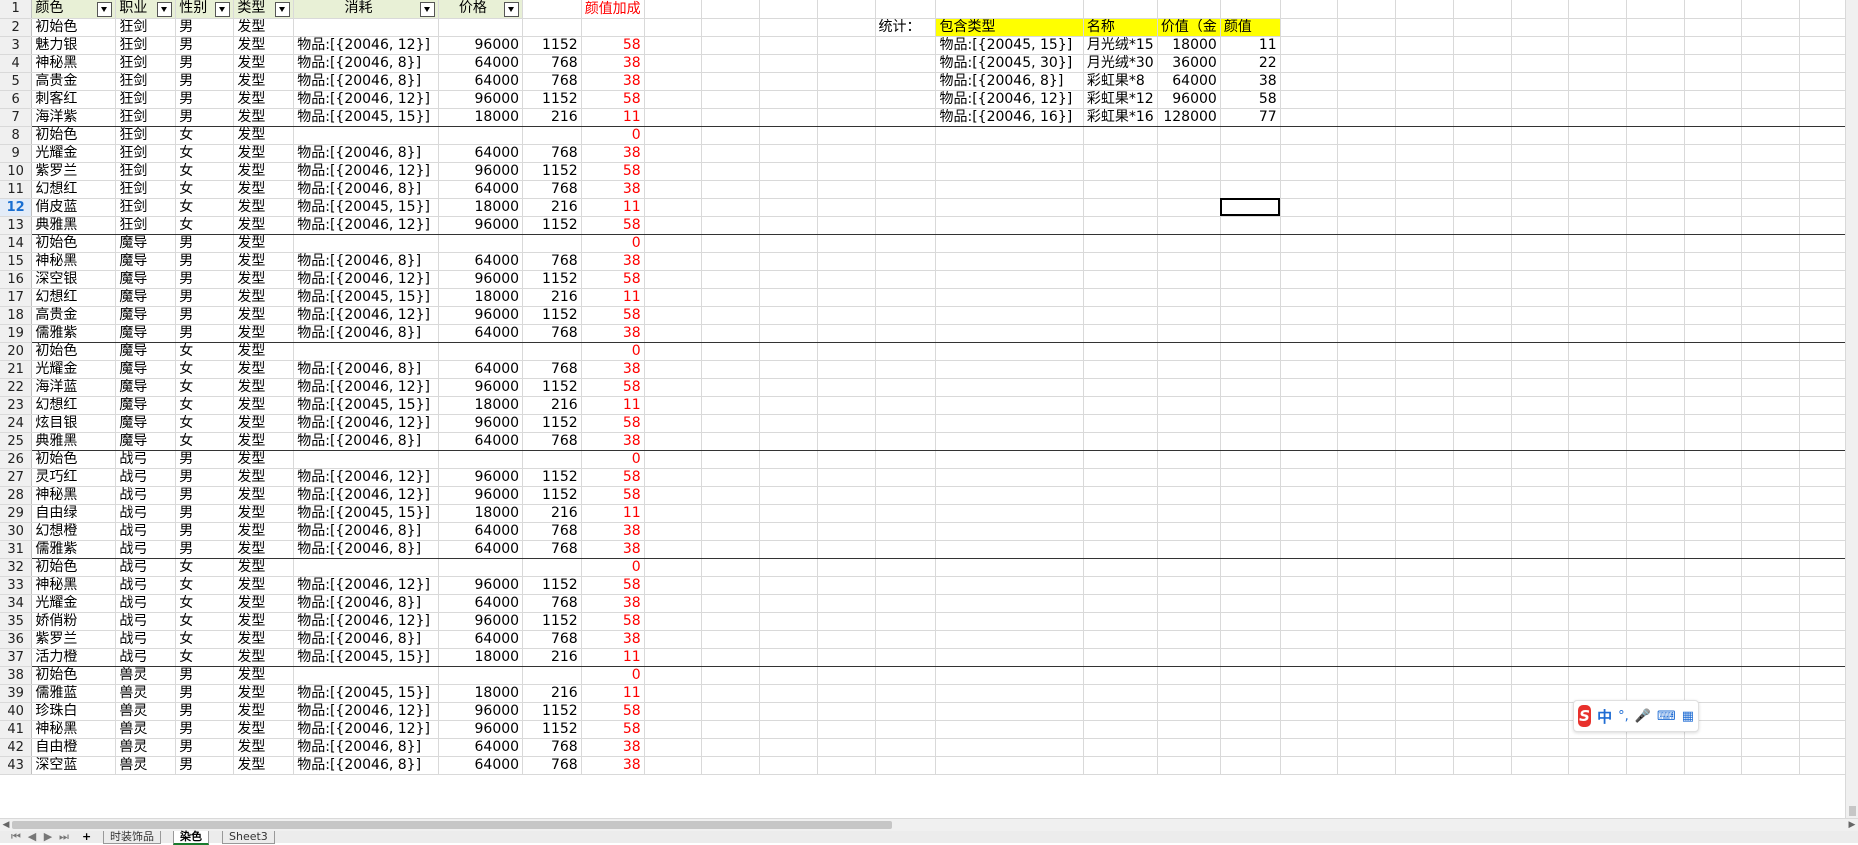 Image resolution: width=1858 pixels, height=845 pixels. What do you see at coordinates (16, 567) in the screenshot?
I see `row-number: 32` at bounding box center [16, 567].